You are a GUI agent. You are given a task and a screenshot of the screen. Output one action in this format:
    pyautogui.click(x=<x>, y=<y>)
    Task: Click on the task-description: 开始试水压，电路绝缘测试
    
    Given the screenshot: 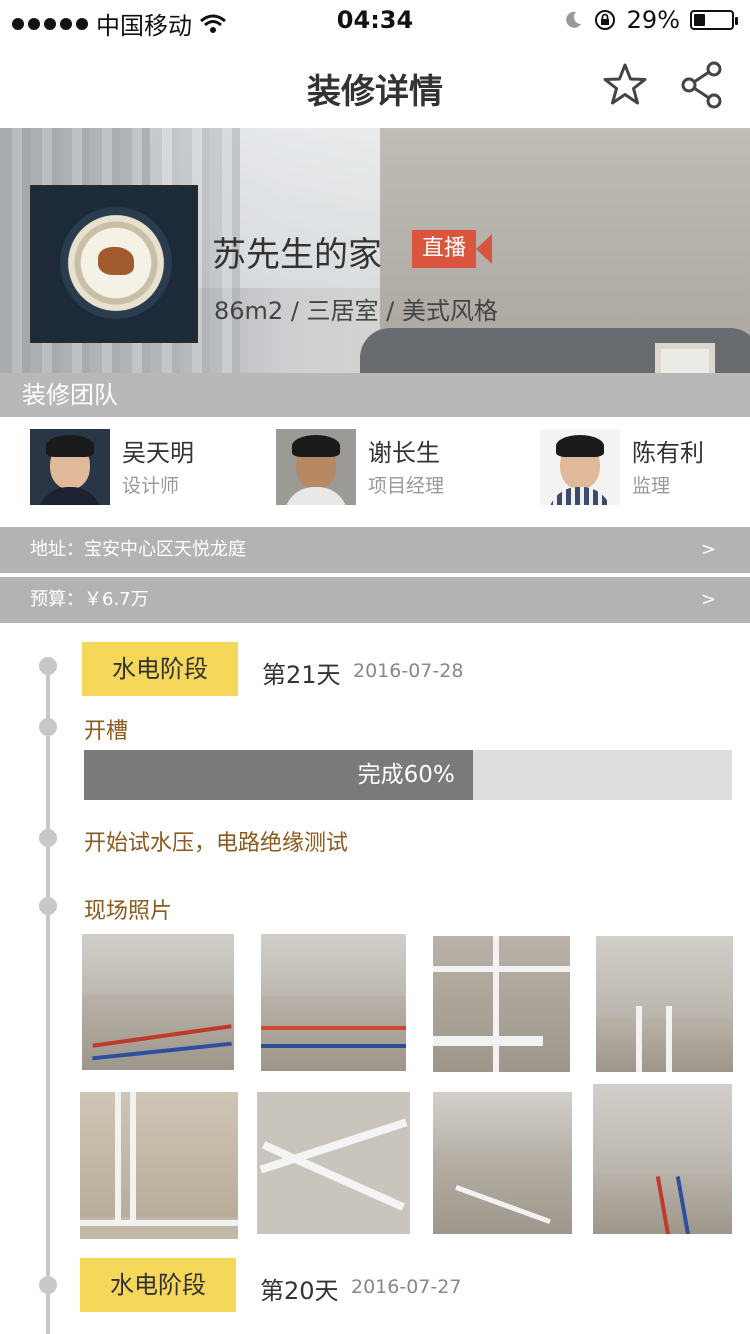 What is the action you would take?
    pyautogui.click(x=216, y=843)
    